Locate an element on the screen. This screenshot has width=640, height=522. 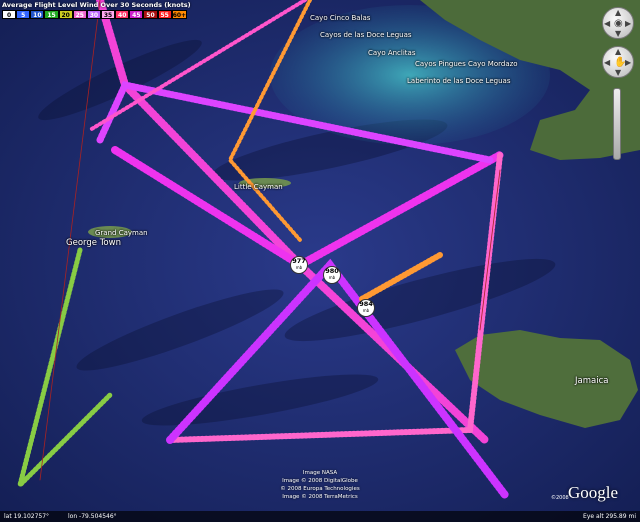
place-cayos-doce-leguas: Cayos de las Doce Leguas is located at coordinates (366, 35).